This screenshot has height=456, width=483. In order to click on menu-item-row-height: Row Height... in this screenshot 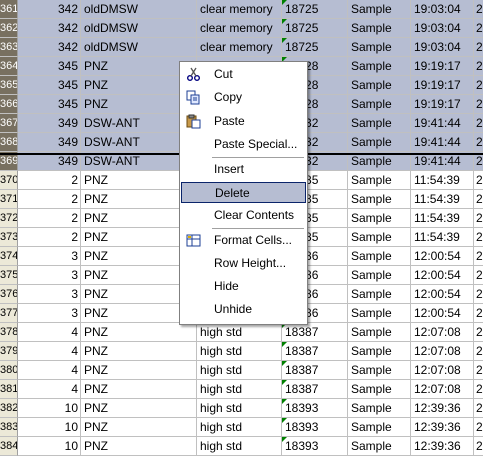, I will do `click(243, 263)`.